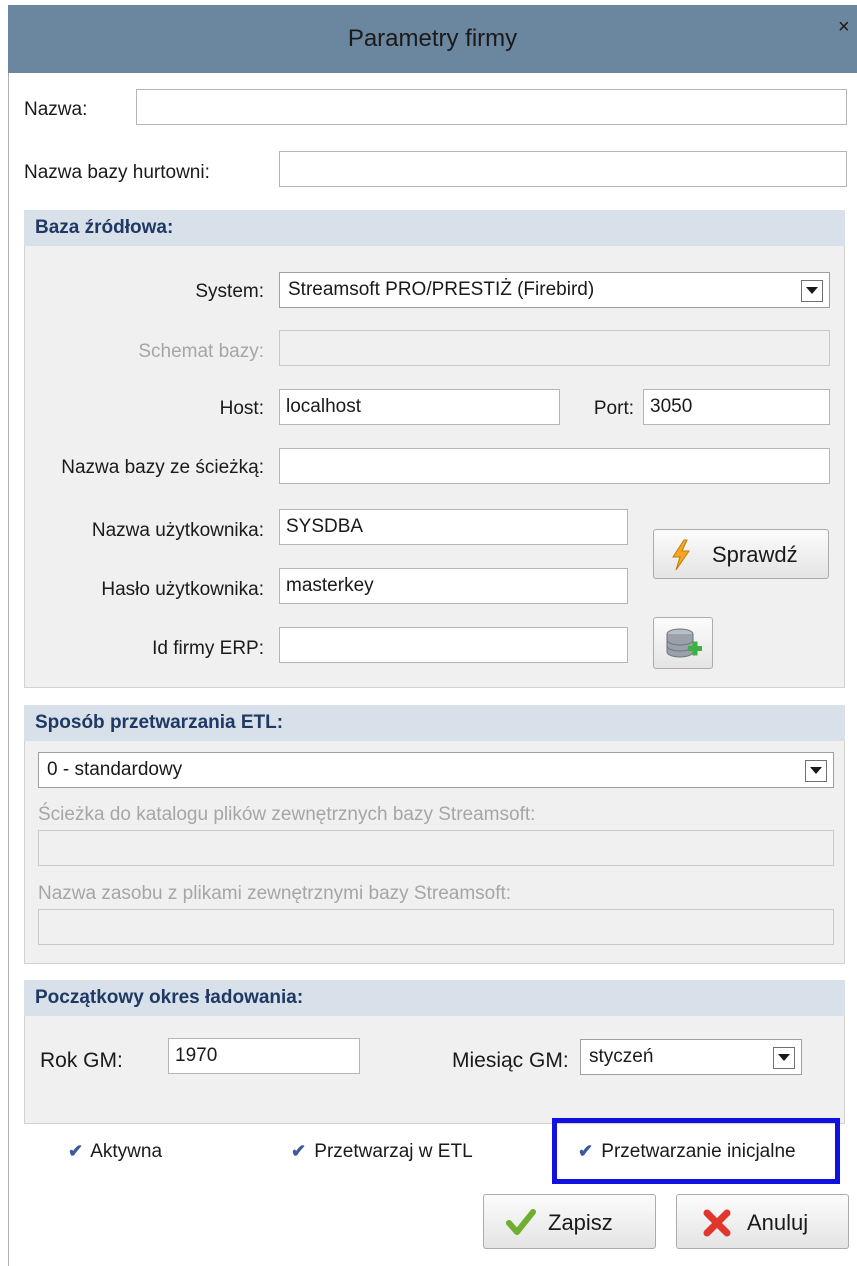 The image size is (857, 1266). What do you see at coordinates (436, 770) in the screenshot?
I see `etl-mode-select: 0 - standardowy` at bounding box center [436, 770].